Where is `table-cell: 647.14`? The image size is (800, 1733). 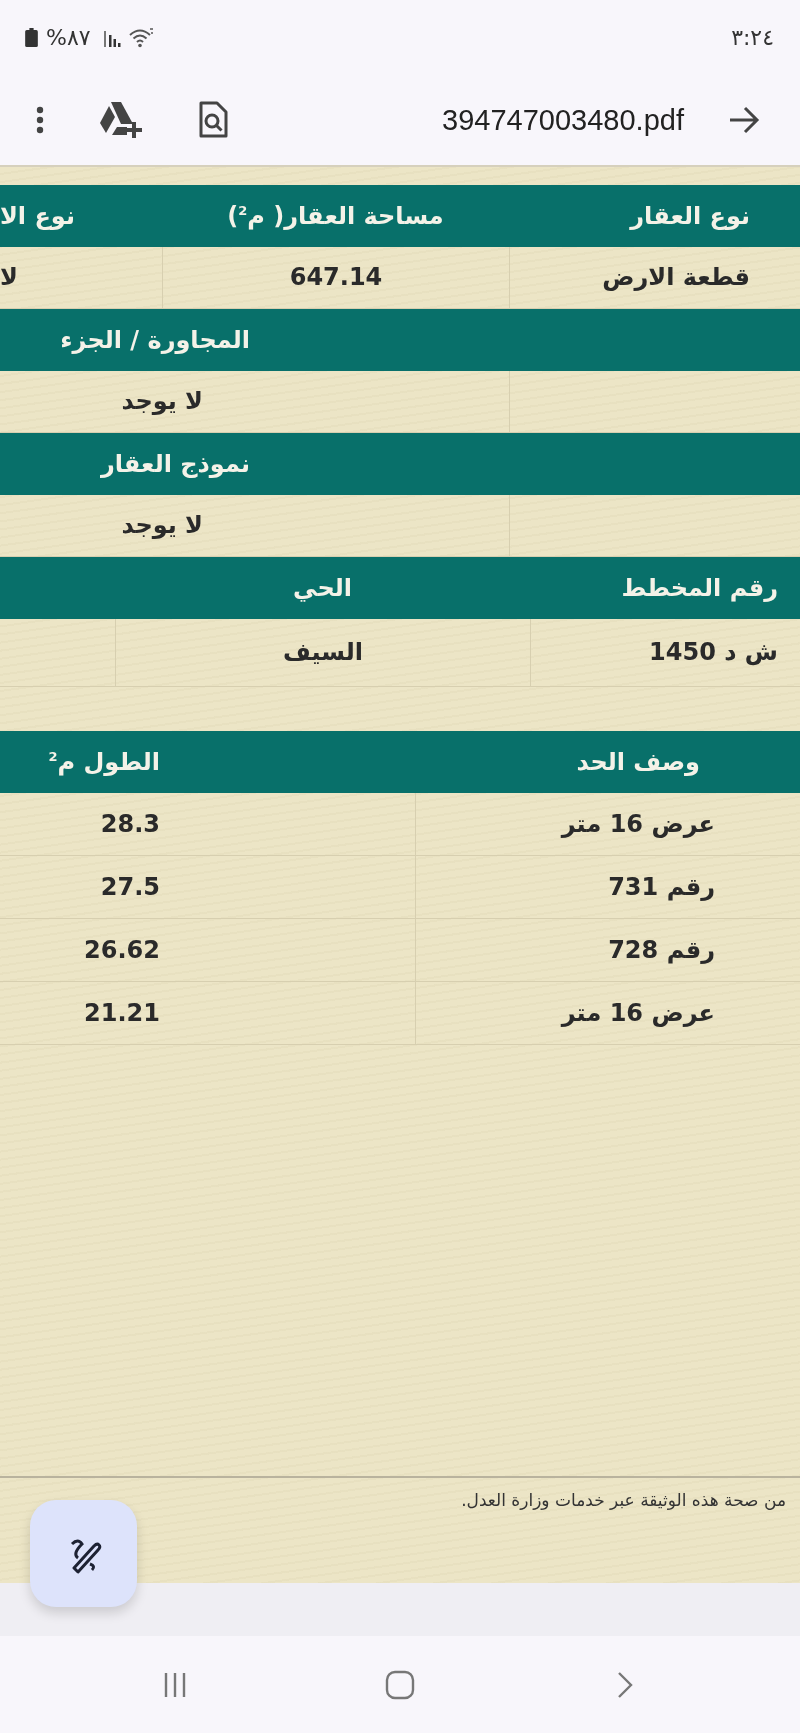
table-cell: 647.14 is located at coordinates (336, 277).